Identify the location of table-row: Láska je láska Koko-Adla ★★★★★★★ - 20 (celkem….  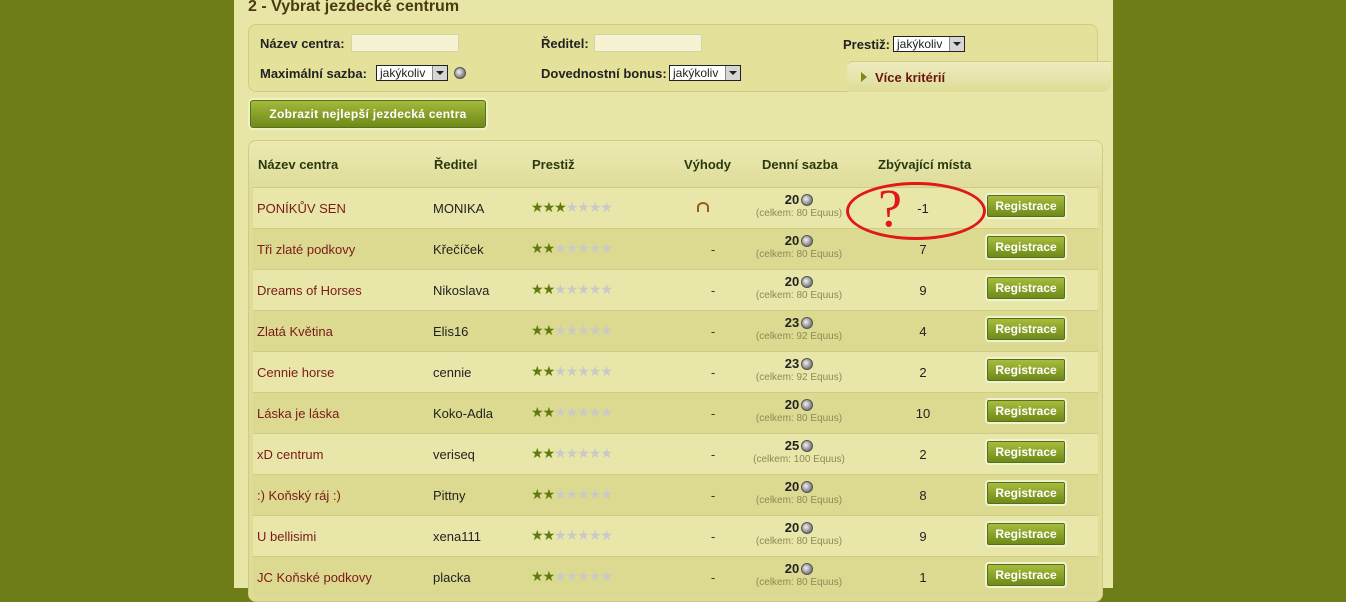
(675, 412).